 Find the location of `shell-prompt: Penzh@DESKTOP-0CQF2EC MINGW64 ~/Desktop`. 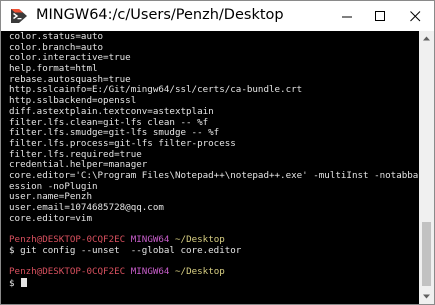

shell-prompt: Penzh@DESKTOP-0CQF2EC MINGW64 ~/Desktop is located at coordinates (214, 272).